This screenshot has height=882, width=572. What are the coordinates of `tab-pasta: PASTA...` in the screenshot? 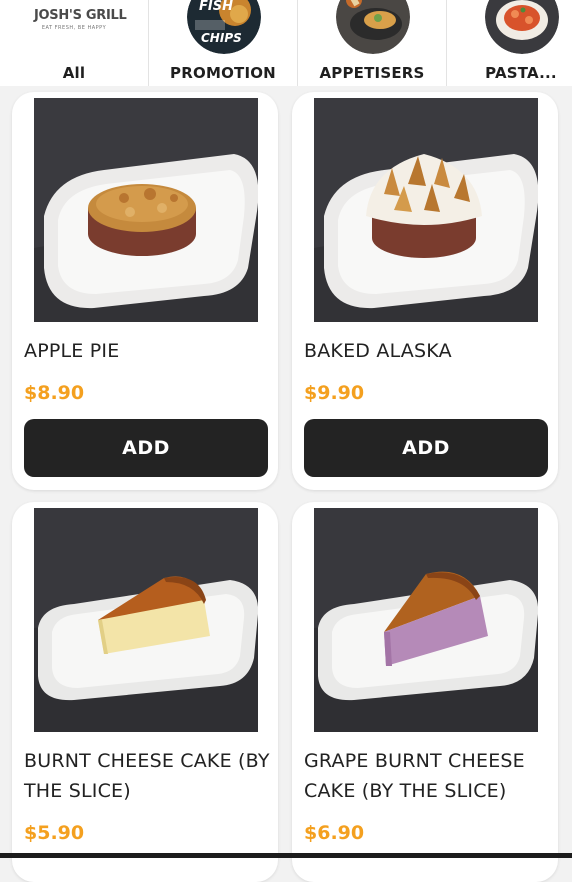 It's located at (509, 43).